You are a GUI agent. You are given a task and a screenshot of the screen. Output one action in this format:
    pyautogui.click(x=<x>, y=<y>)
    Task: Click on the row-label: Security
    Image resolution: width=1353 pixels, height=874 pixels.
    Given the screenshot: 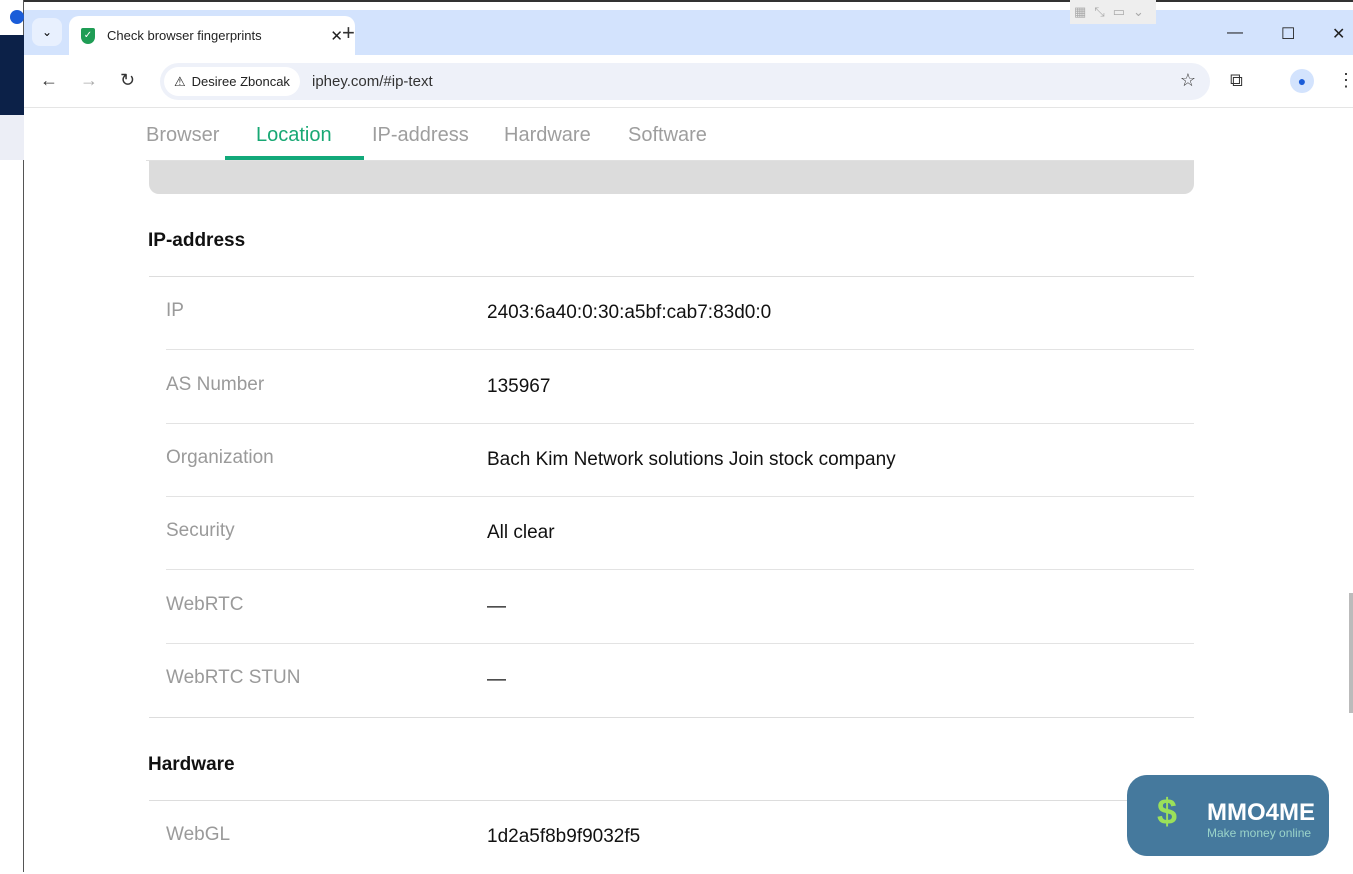 What is the action you would take?
    pyautogui.click(x=200, y=530)
    